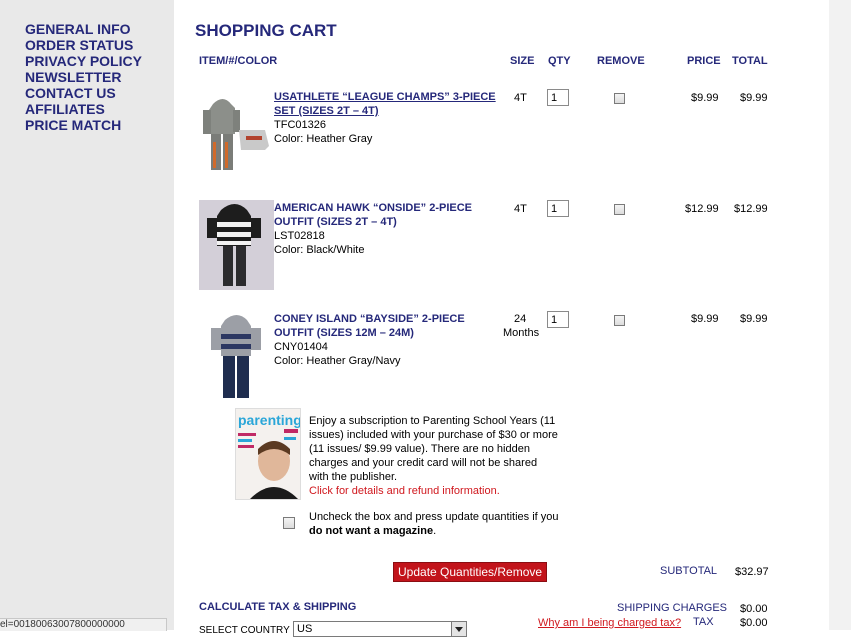  What do you see at coordinates (609, 623) in the screenshot?
I see `tax-info-link: Why am I being charged tax?` at bounding box center [609, 623].